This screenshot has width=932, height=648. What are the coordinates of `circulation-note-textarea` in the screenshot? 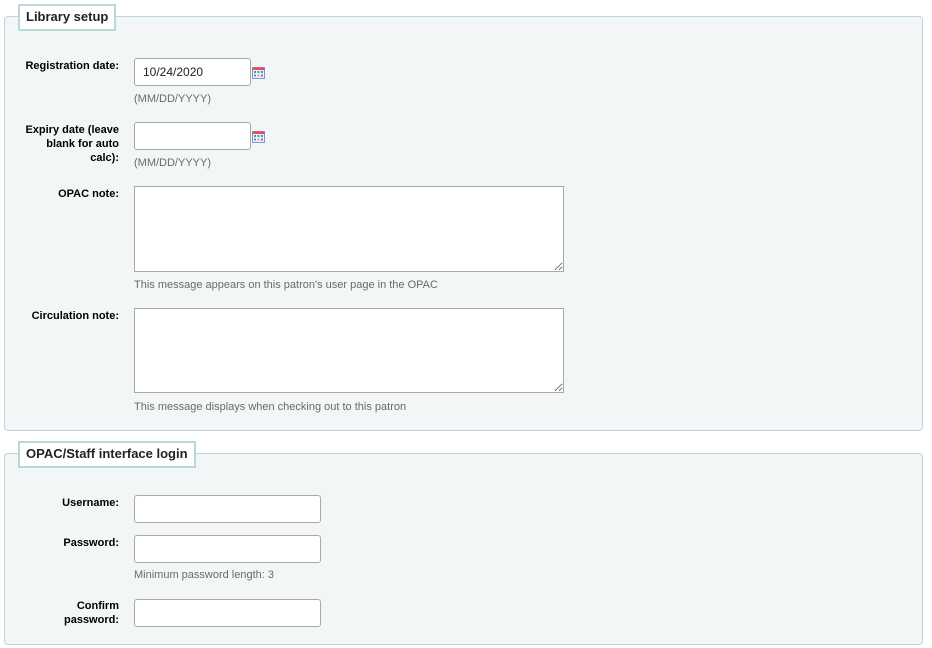 It's located at (349, 350).